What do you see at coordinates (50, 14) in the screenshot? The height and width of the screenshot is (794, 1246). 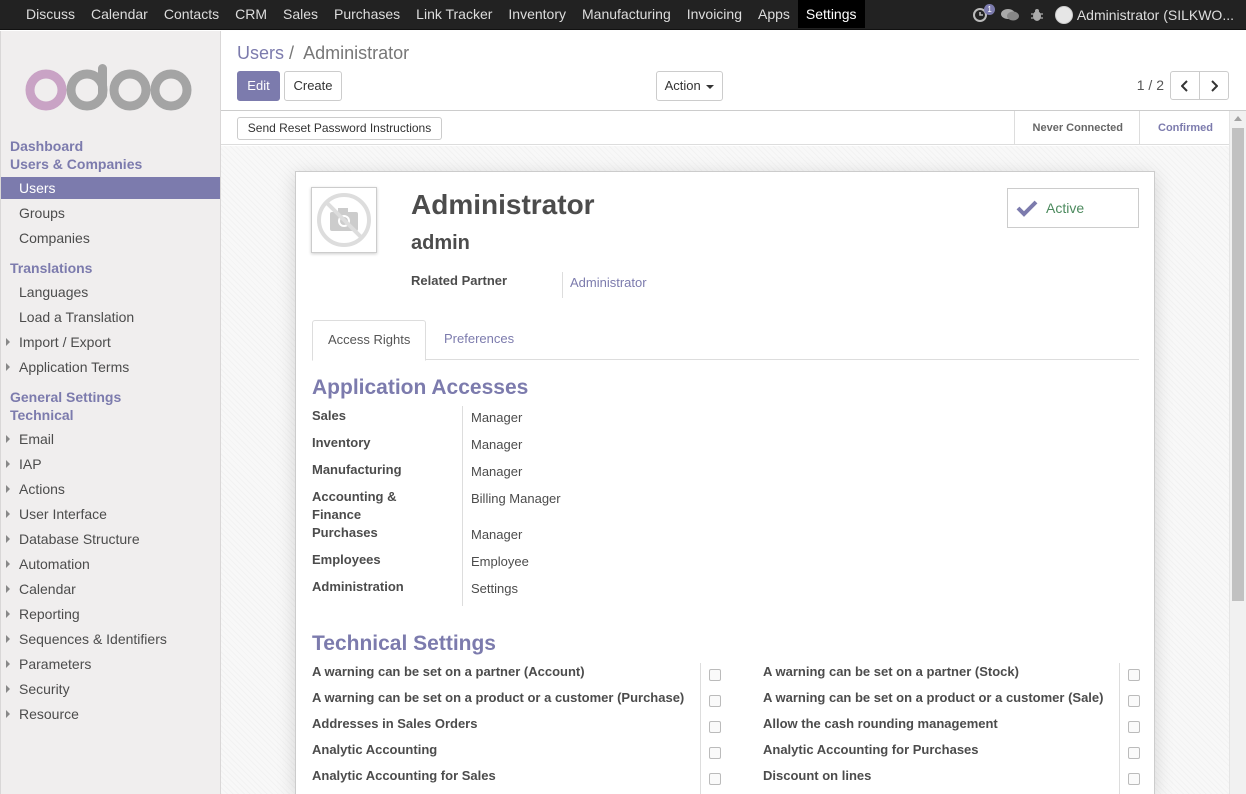 I see `menu-discuss: Discuss` at bounding box center [50, 14].